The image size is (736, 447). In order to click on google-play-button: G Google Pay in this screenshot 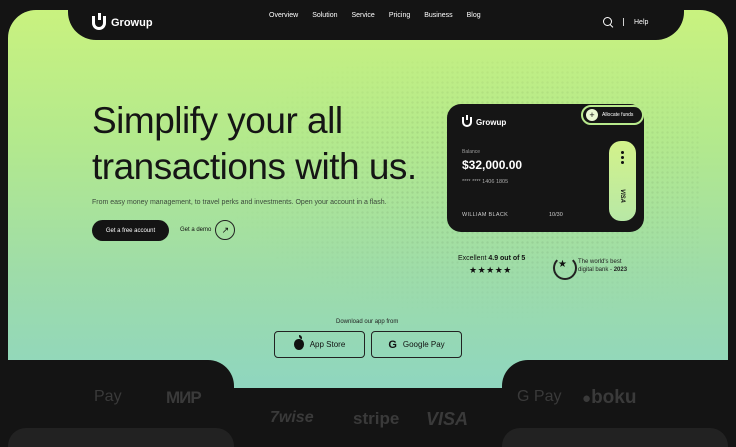, I will do `click(416, 344)`.